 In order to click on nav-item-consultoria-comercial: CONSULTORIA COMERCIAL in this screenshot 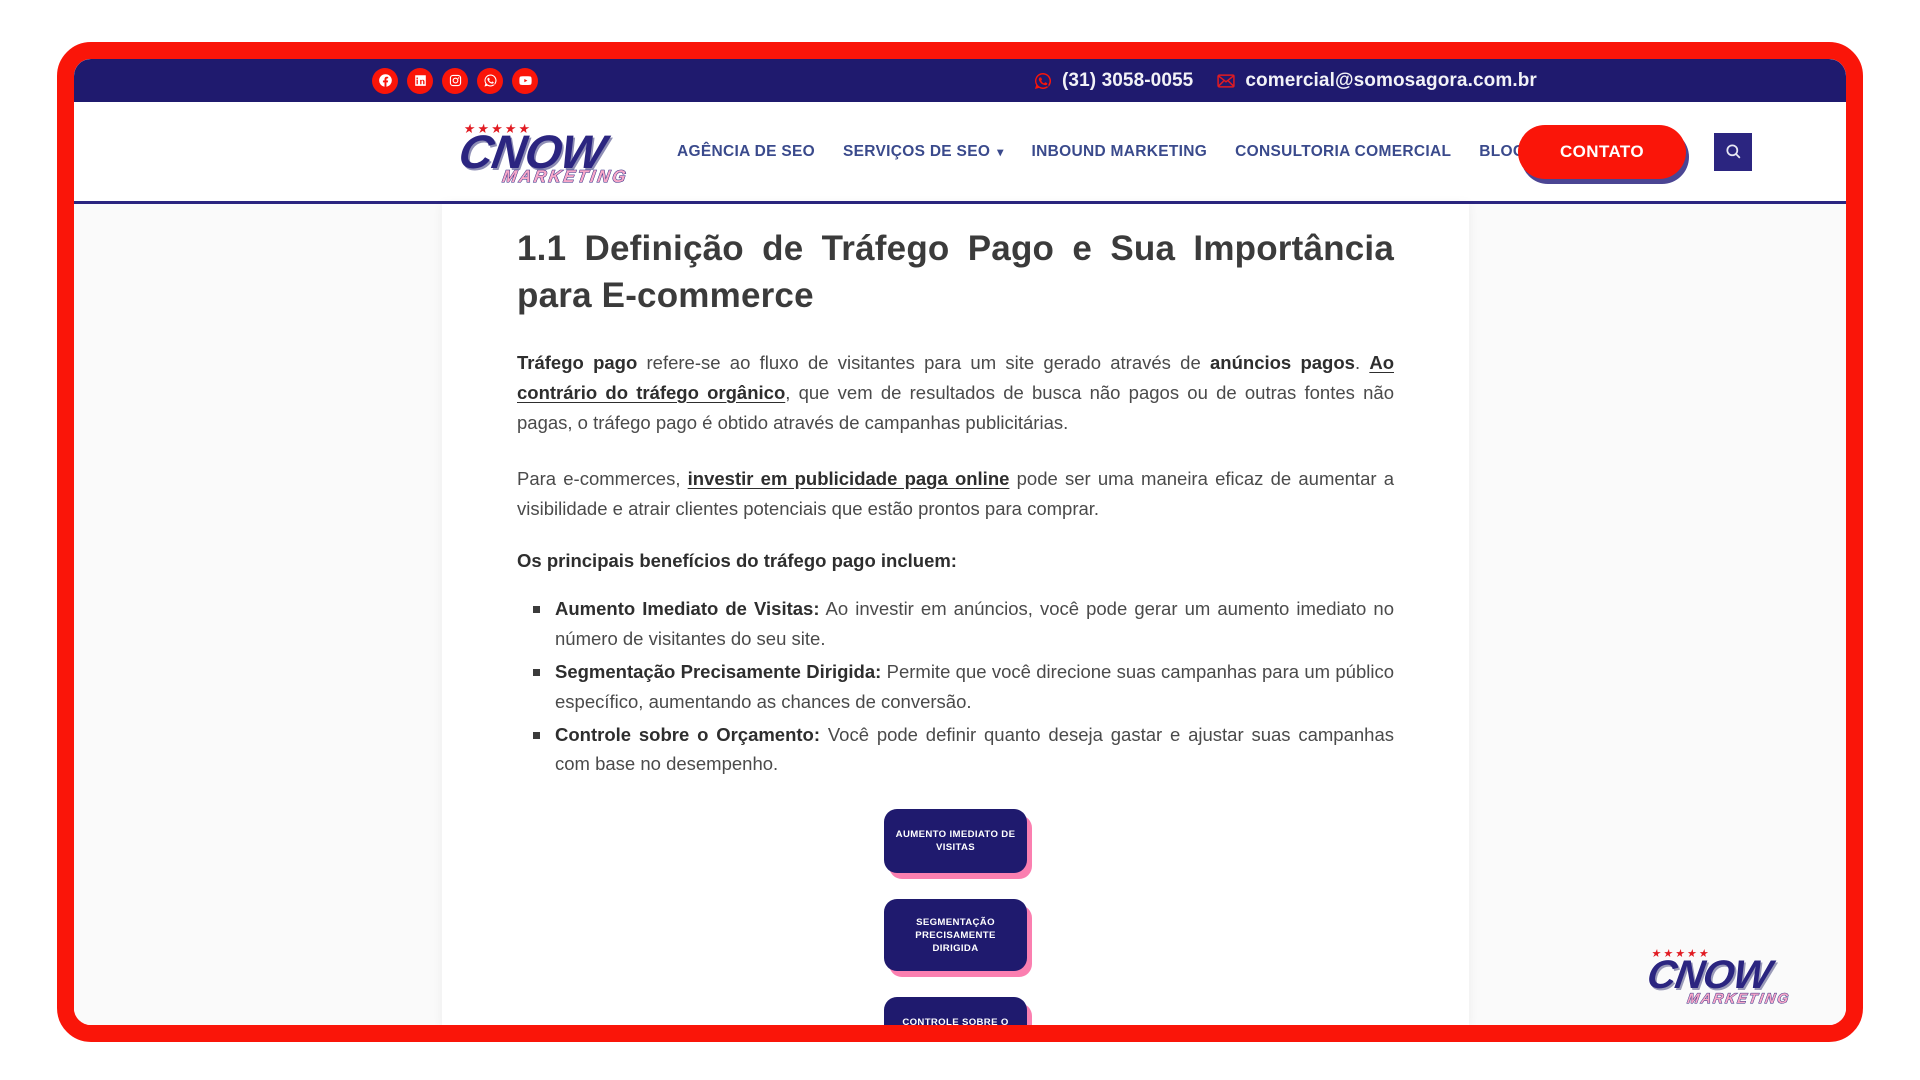, I will do `click(1343, 152)`.